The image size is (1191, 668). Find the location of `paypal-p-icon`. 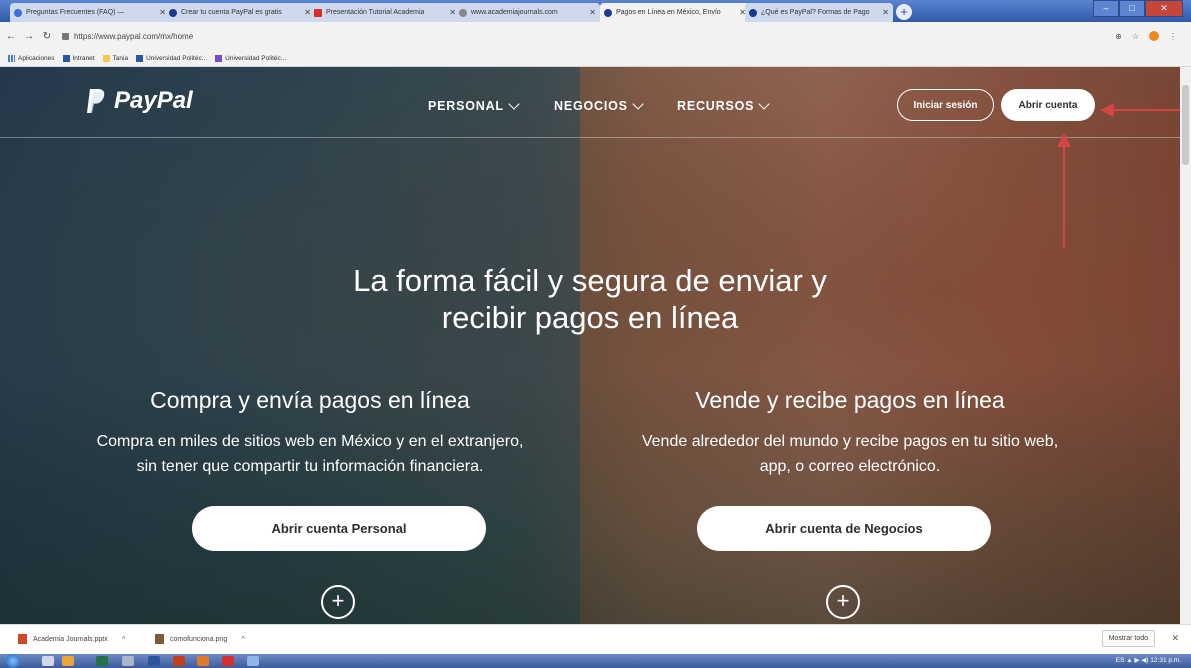

paypal-p-icon is located at coordinates (96, 101).